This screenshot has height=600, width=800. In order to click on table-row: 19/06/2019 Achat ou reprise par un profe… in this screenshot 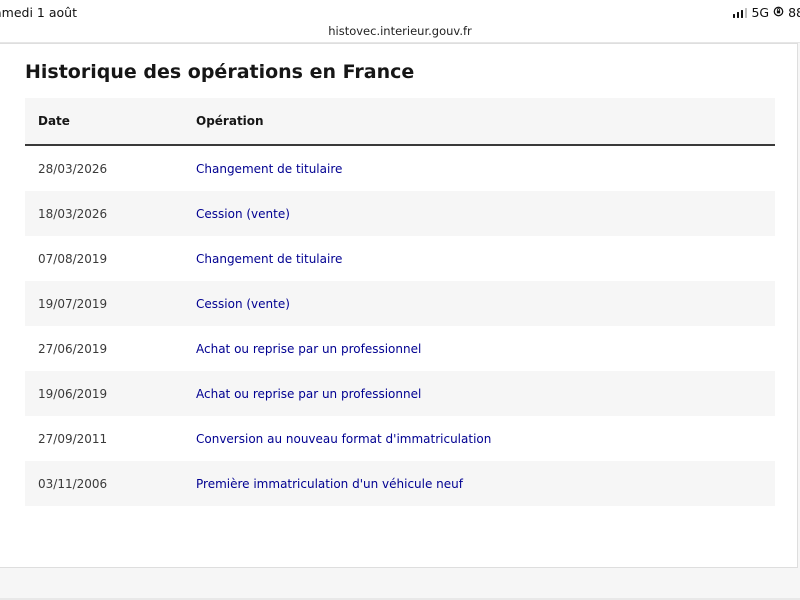, I will do `click(400, 393)`.